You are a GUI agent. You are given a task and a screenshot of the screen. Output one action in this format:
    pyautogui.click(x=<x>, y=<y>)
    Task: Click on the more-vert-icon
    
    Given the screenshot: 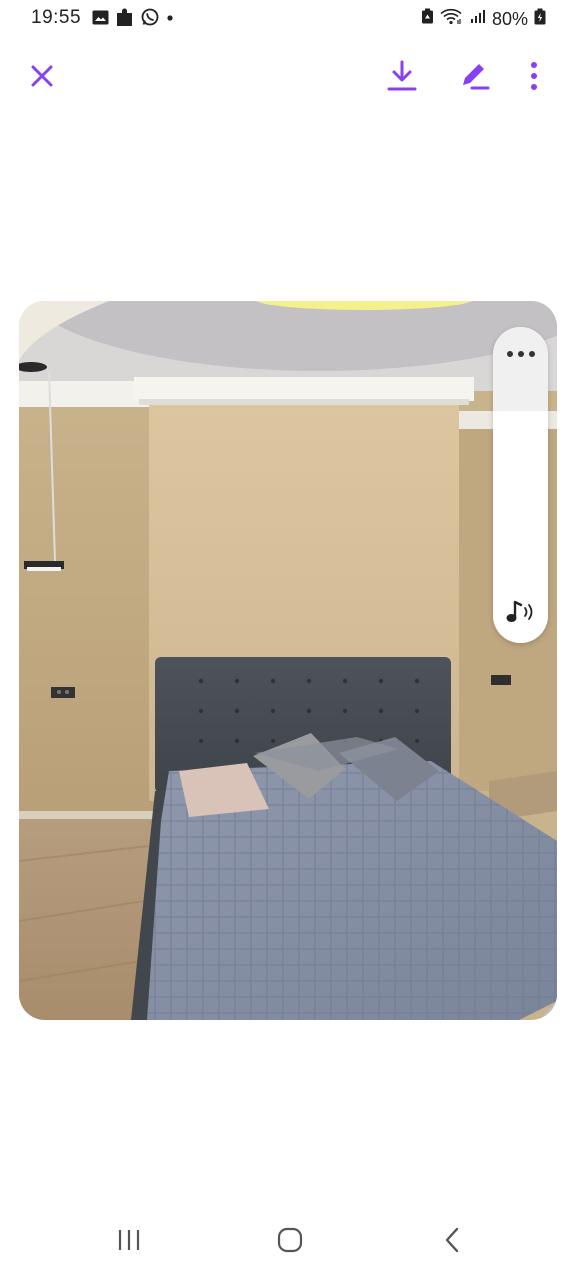 What is the action you would take?
    pyautogui.click(x=534, y=78)
    